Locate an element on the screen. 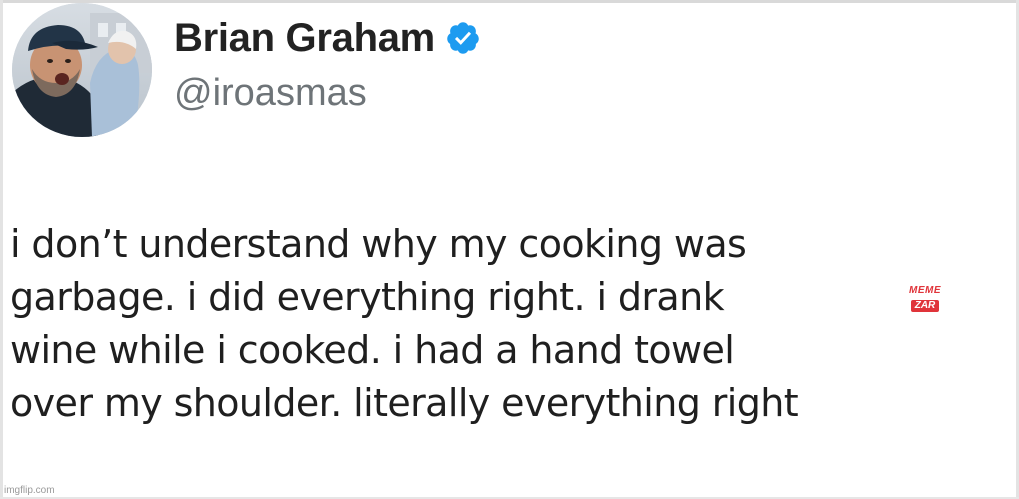 The height and width of the screenshot is (499, 1019). tweet-text-line: garbage. i did everything right. i drank is located at coordinates (367, 297).